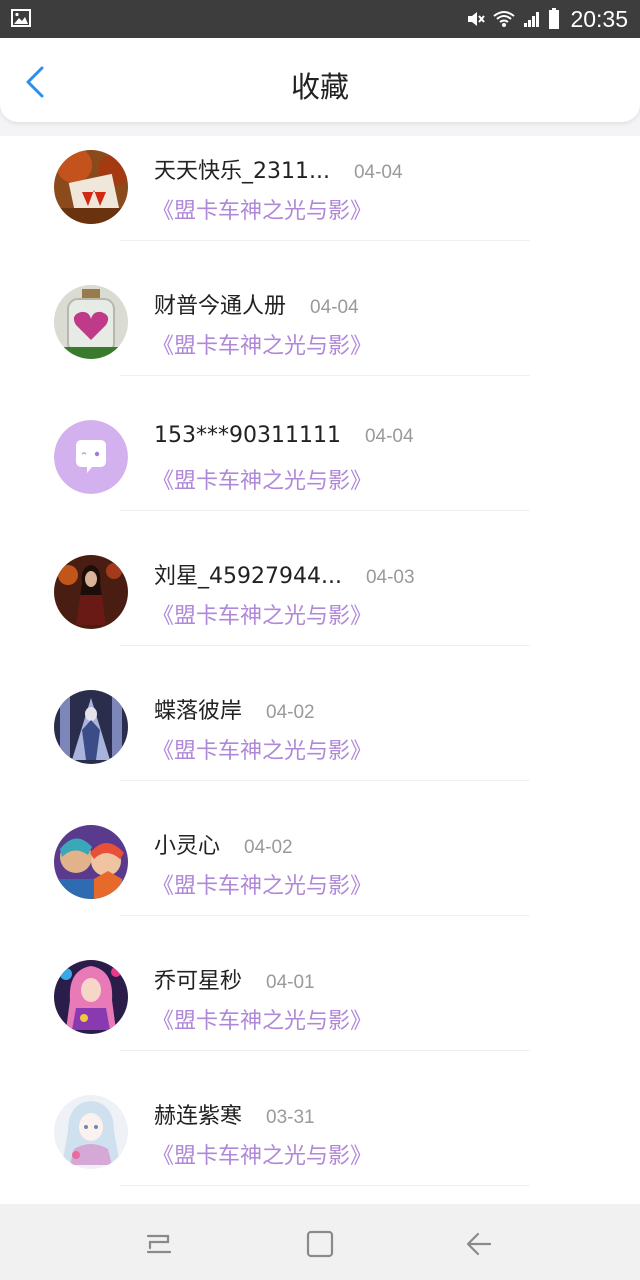  I want to click on list-item: 153***90311111 04-04 《盟卡车神之光与影》, so click(320, 473).